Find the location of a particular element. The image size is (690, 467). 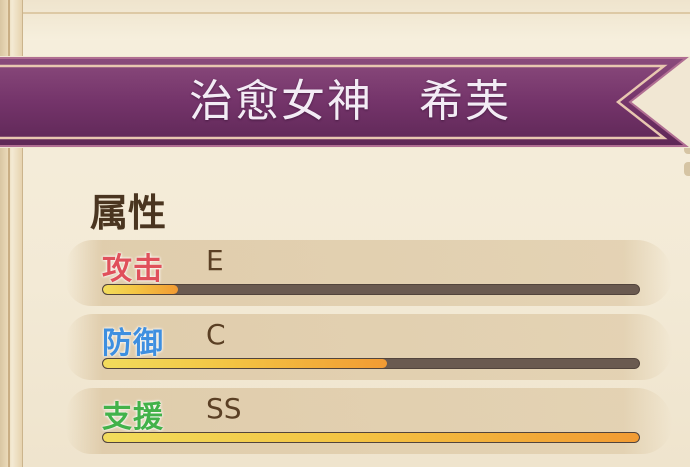

stat-bar-defense is located at coordinates (371, 363).